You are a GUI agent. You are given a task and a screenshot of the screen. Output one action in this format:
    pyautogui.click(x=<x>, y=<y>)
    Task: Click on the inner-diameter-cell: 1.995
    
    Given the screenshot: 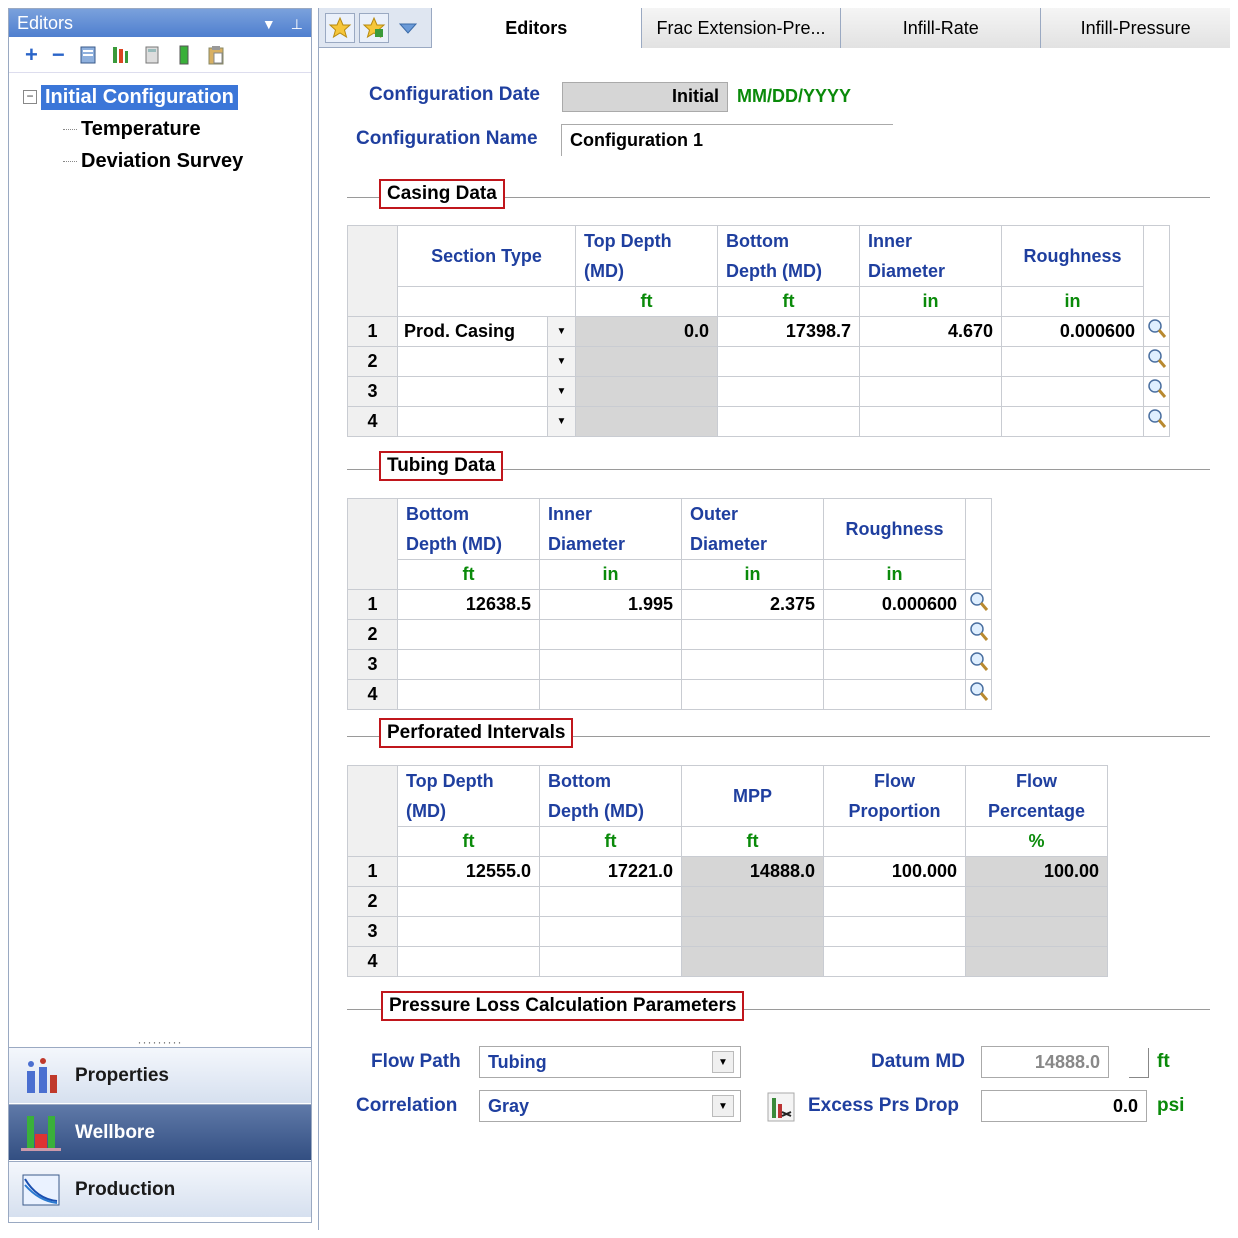 What is the action you would take?
    pyautogui.click(x=610, y=604)
    